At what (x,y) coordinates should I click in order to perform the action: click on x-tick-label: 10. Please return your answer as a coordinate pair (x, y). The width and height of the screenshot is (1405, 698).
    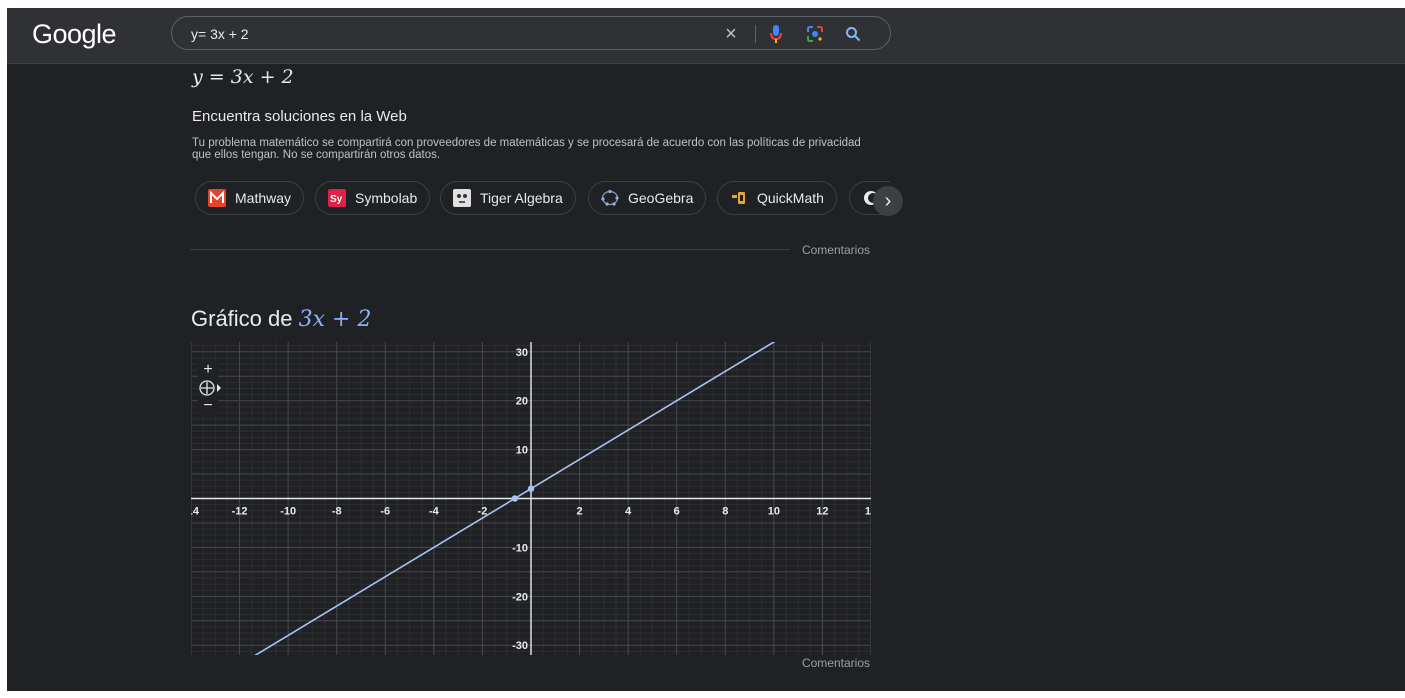
    Looking at the image, I should click on (774, 512).